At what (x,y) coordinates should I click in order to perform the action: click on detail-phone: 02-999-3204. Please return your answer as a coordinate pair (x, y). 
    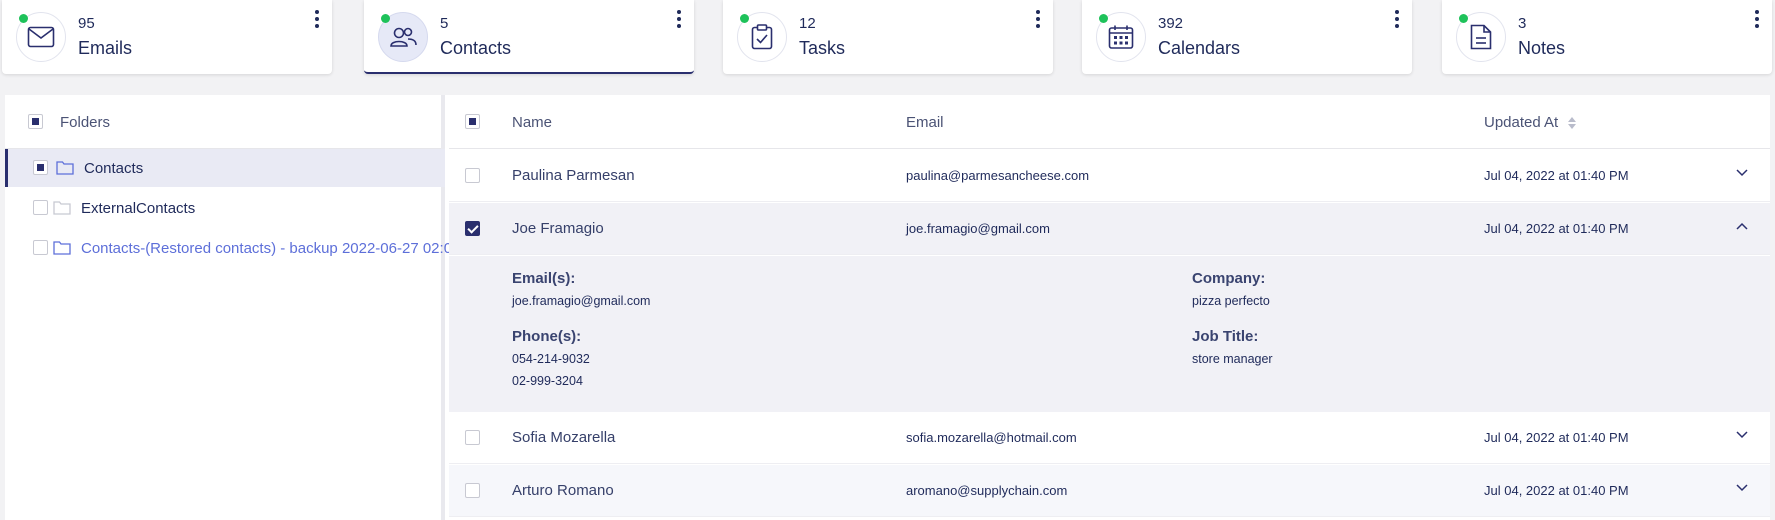
    Looking at the image, I should click on (547, 381).